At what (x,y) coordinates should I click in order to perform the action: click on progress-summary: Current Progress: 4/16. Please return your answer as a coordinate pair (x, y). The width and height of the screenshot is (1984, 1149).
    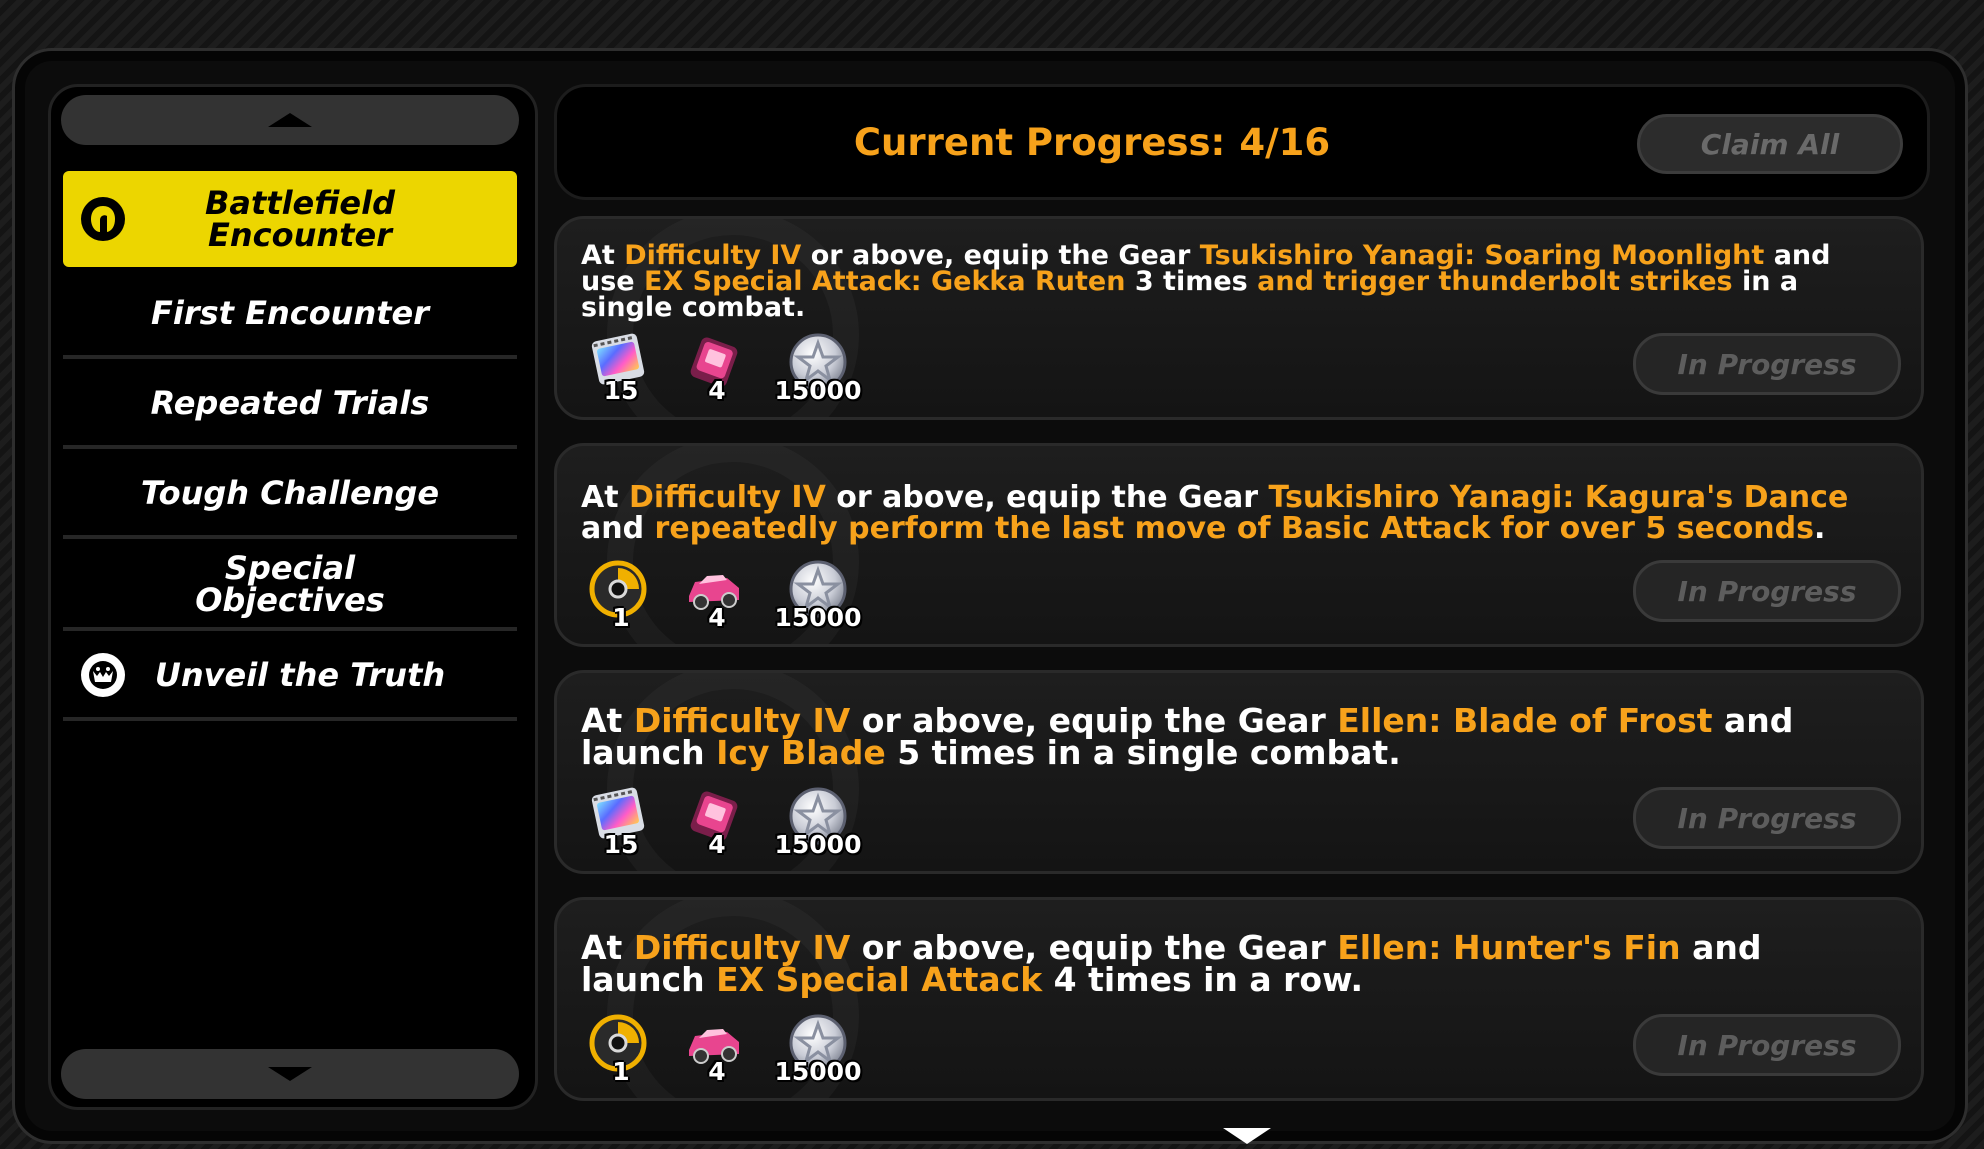
    Looking at the image, I should click on (1092, 142).